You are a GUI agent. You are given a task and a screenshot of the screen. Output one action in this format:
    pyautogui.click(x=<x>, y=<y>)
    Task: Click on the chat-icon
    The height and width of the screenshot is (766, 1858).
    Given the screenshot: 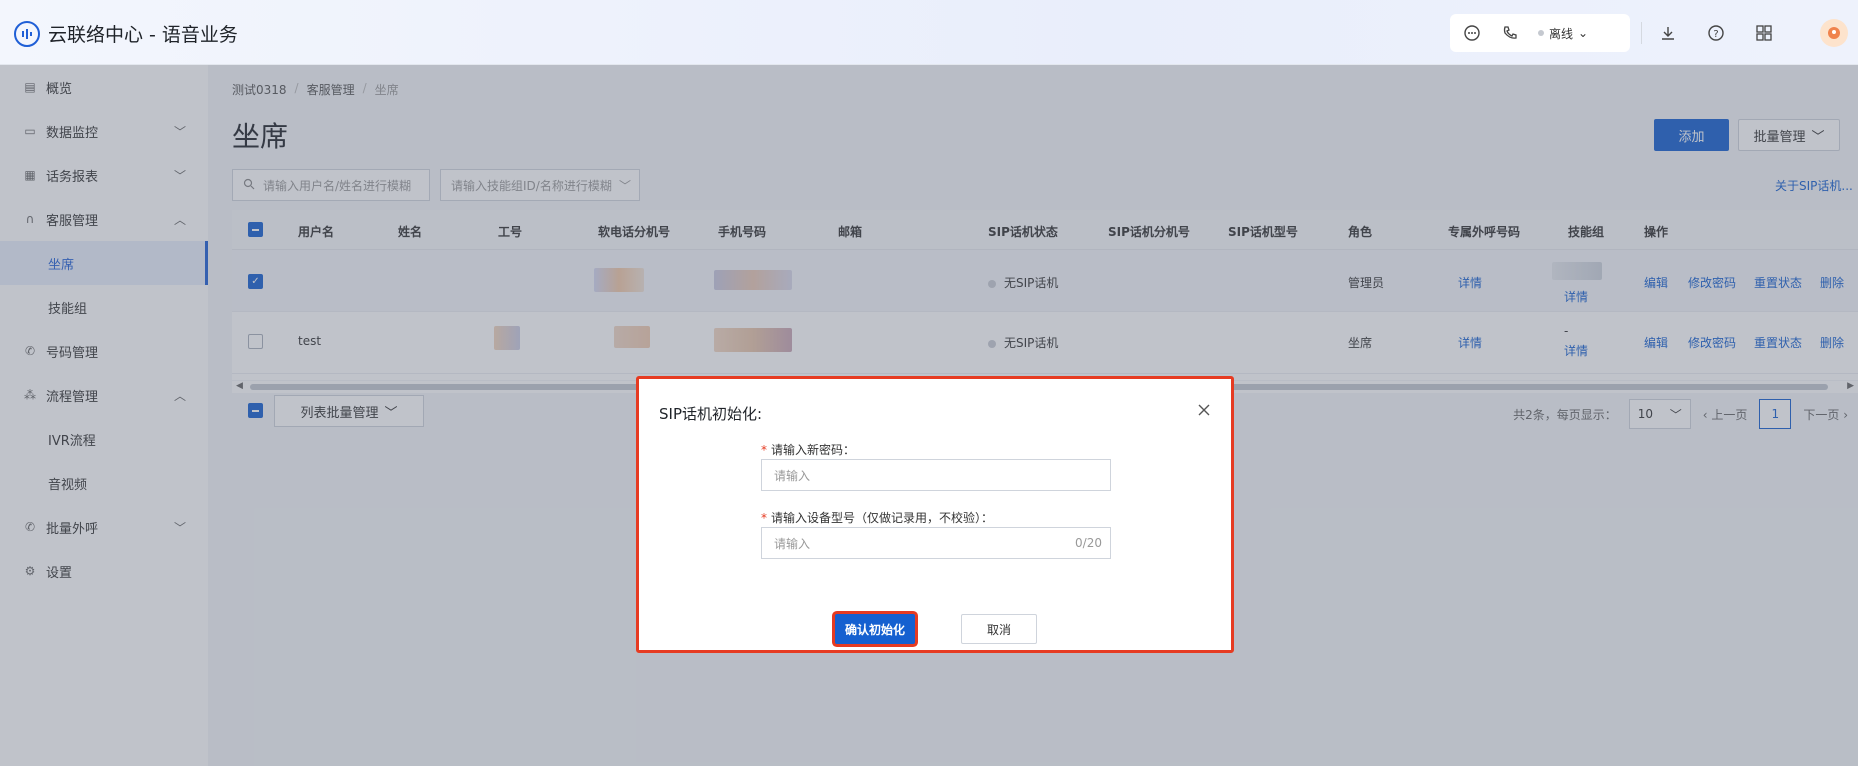 What is the action you would take?
    pyautogui.click(x=1472, y=33)
    